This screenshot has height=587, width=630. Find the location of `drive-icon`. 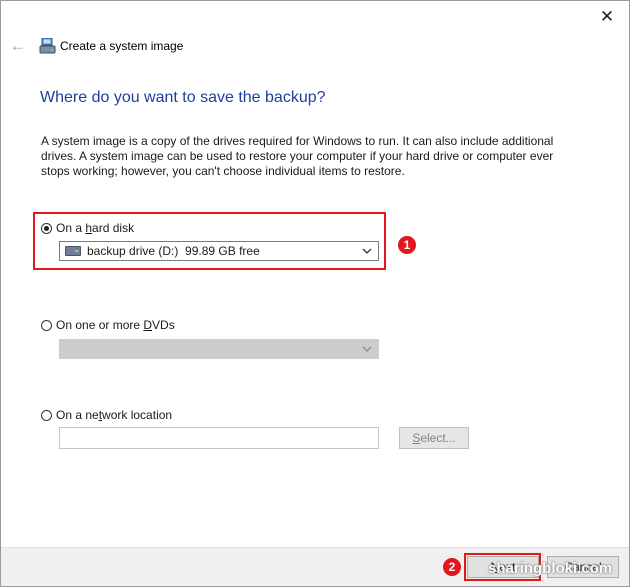

drive-icon is located at coordinates (73, 251).